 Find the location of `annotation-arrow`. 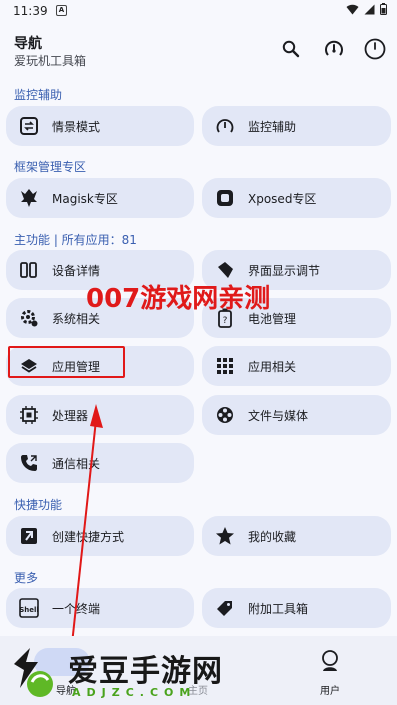

annotation-arrow is located at coordinates (87, 524).